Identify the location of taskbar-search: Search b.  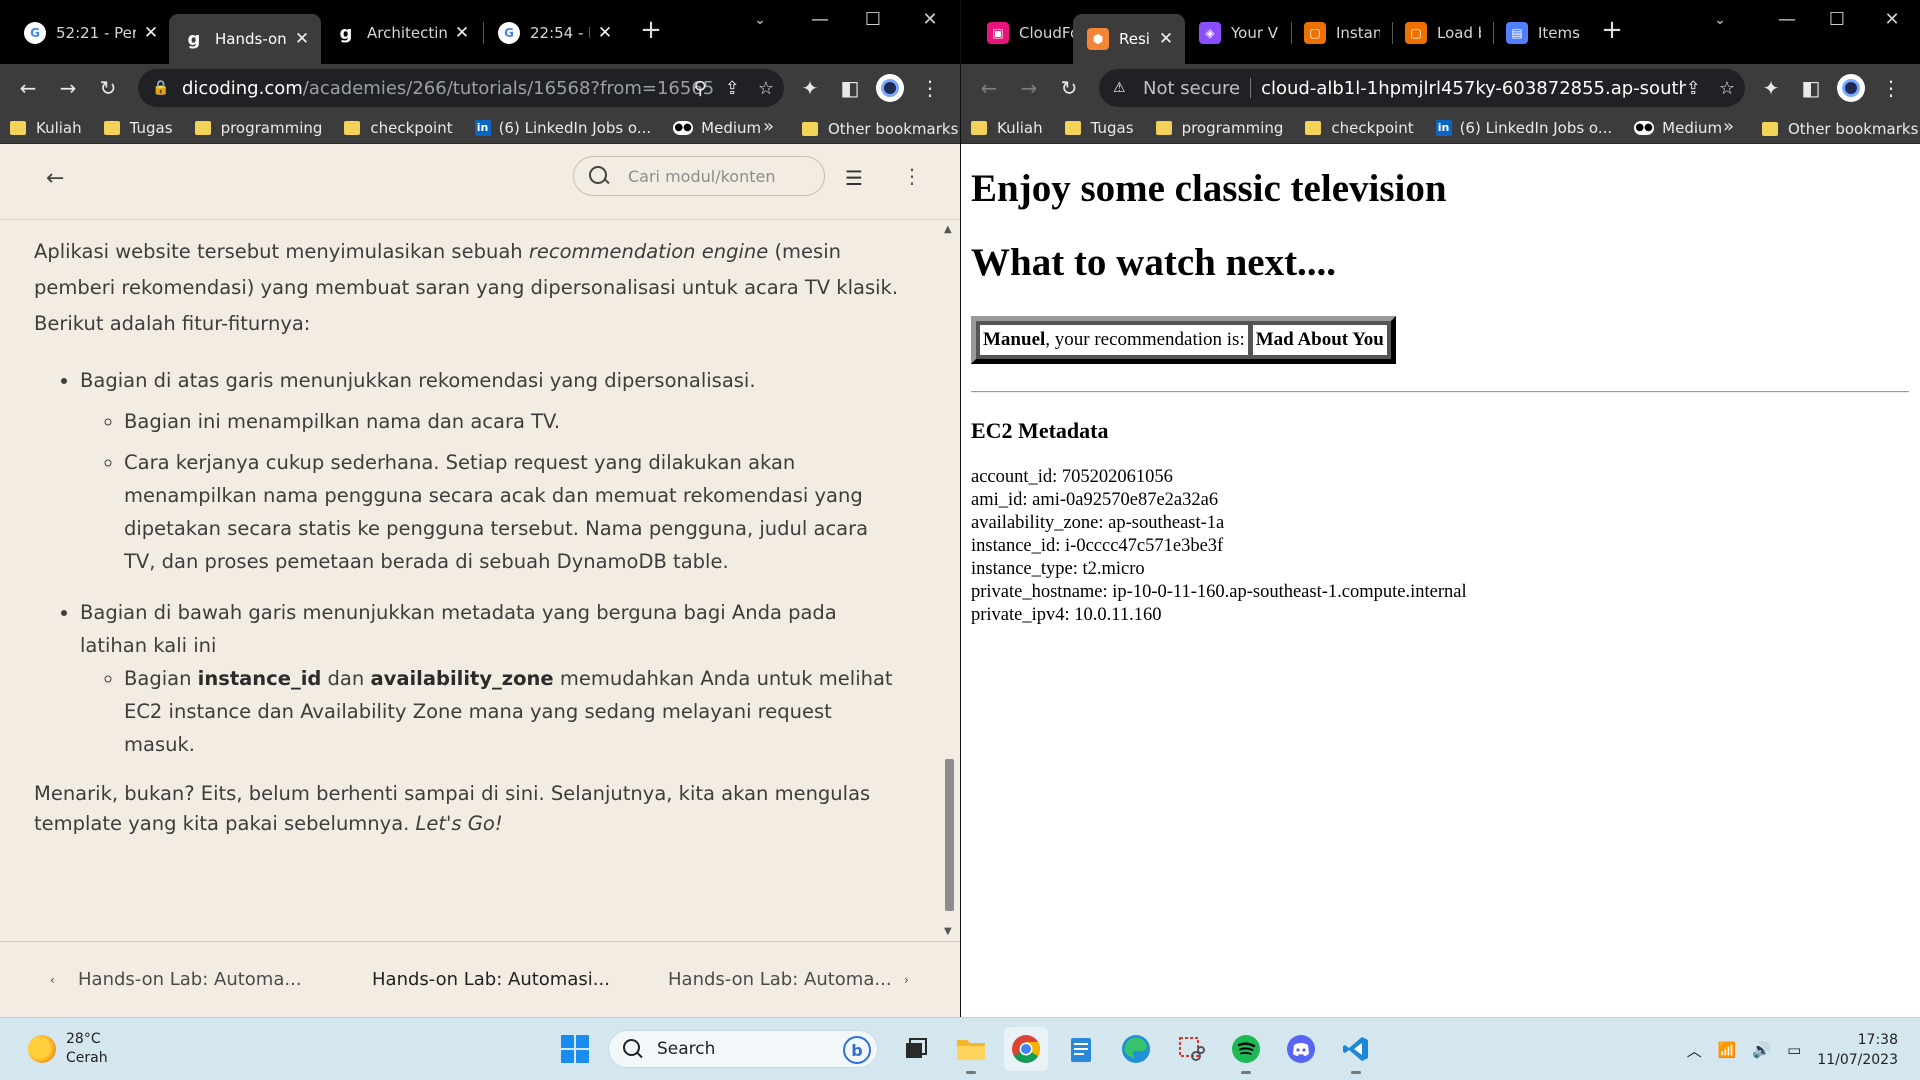
(743, 1049).